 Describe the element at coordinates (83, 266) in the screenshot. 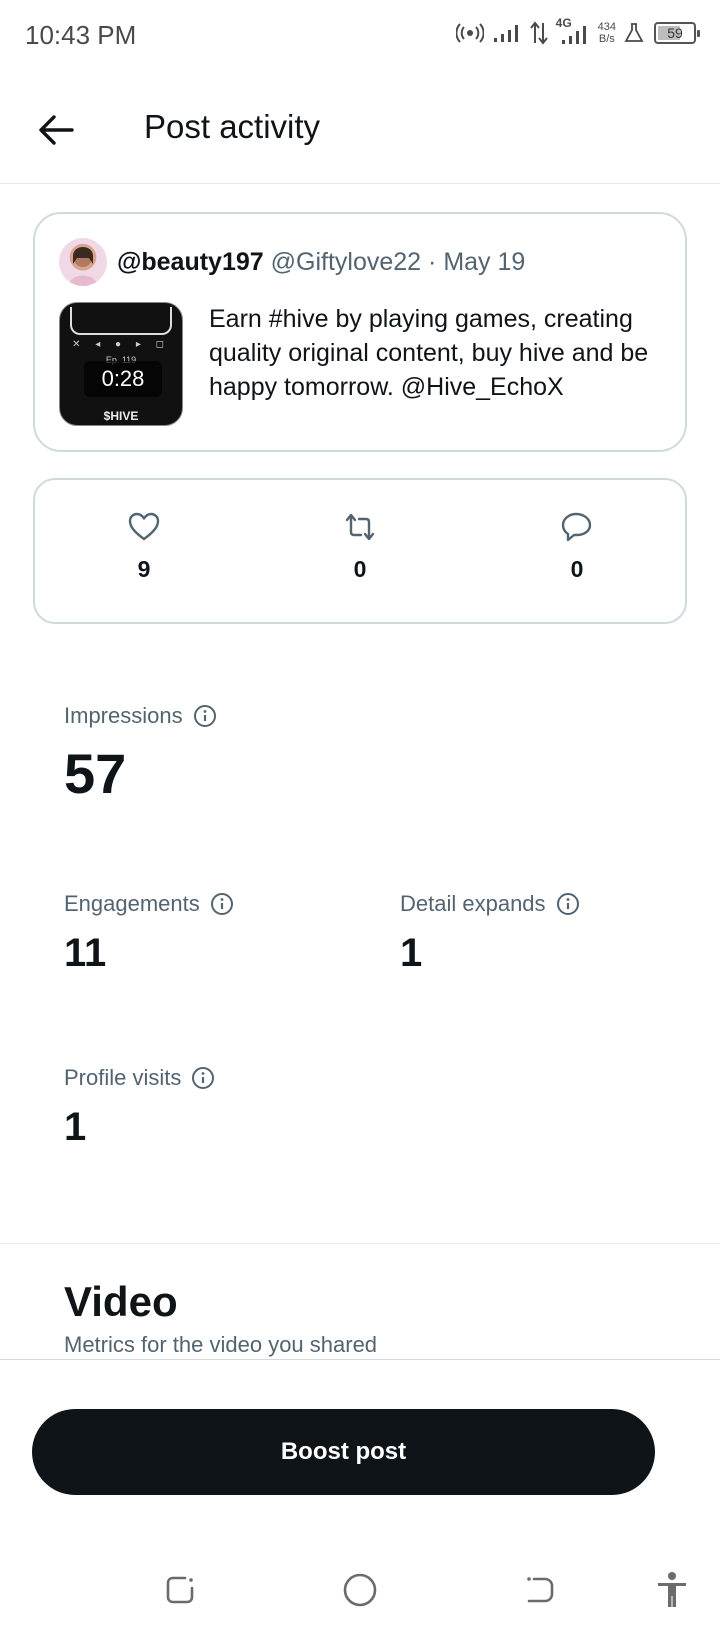

I see `avatar-image` at that location.